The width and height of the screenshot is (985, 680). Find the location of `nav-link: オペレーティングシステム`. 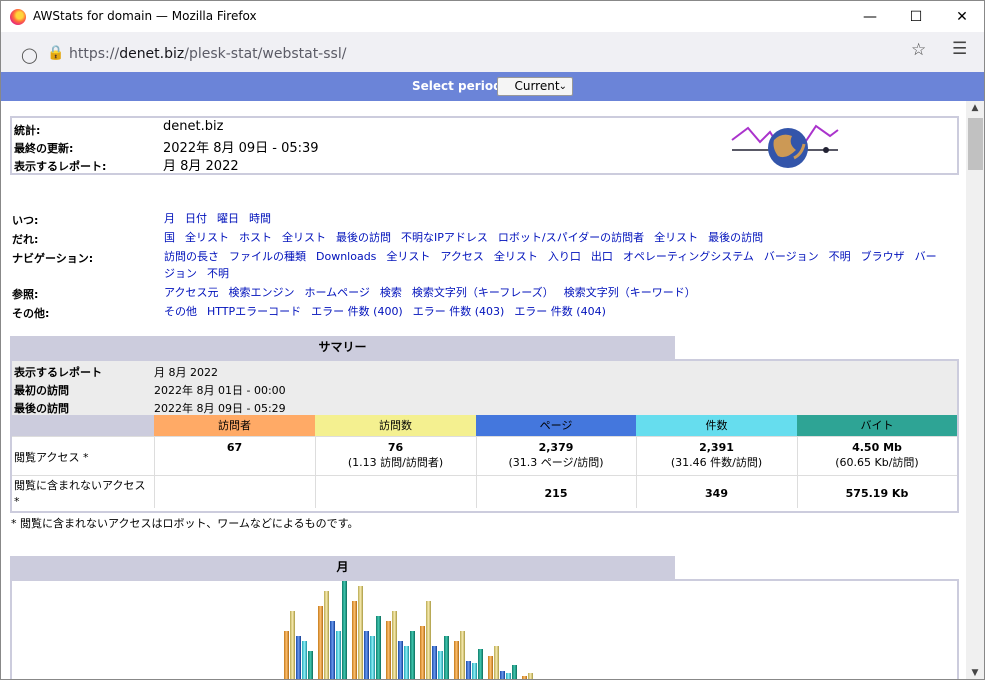

nav-link: オペレーティングシステム is located at coordinates (688, 256).